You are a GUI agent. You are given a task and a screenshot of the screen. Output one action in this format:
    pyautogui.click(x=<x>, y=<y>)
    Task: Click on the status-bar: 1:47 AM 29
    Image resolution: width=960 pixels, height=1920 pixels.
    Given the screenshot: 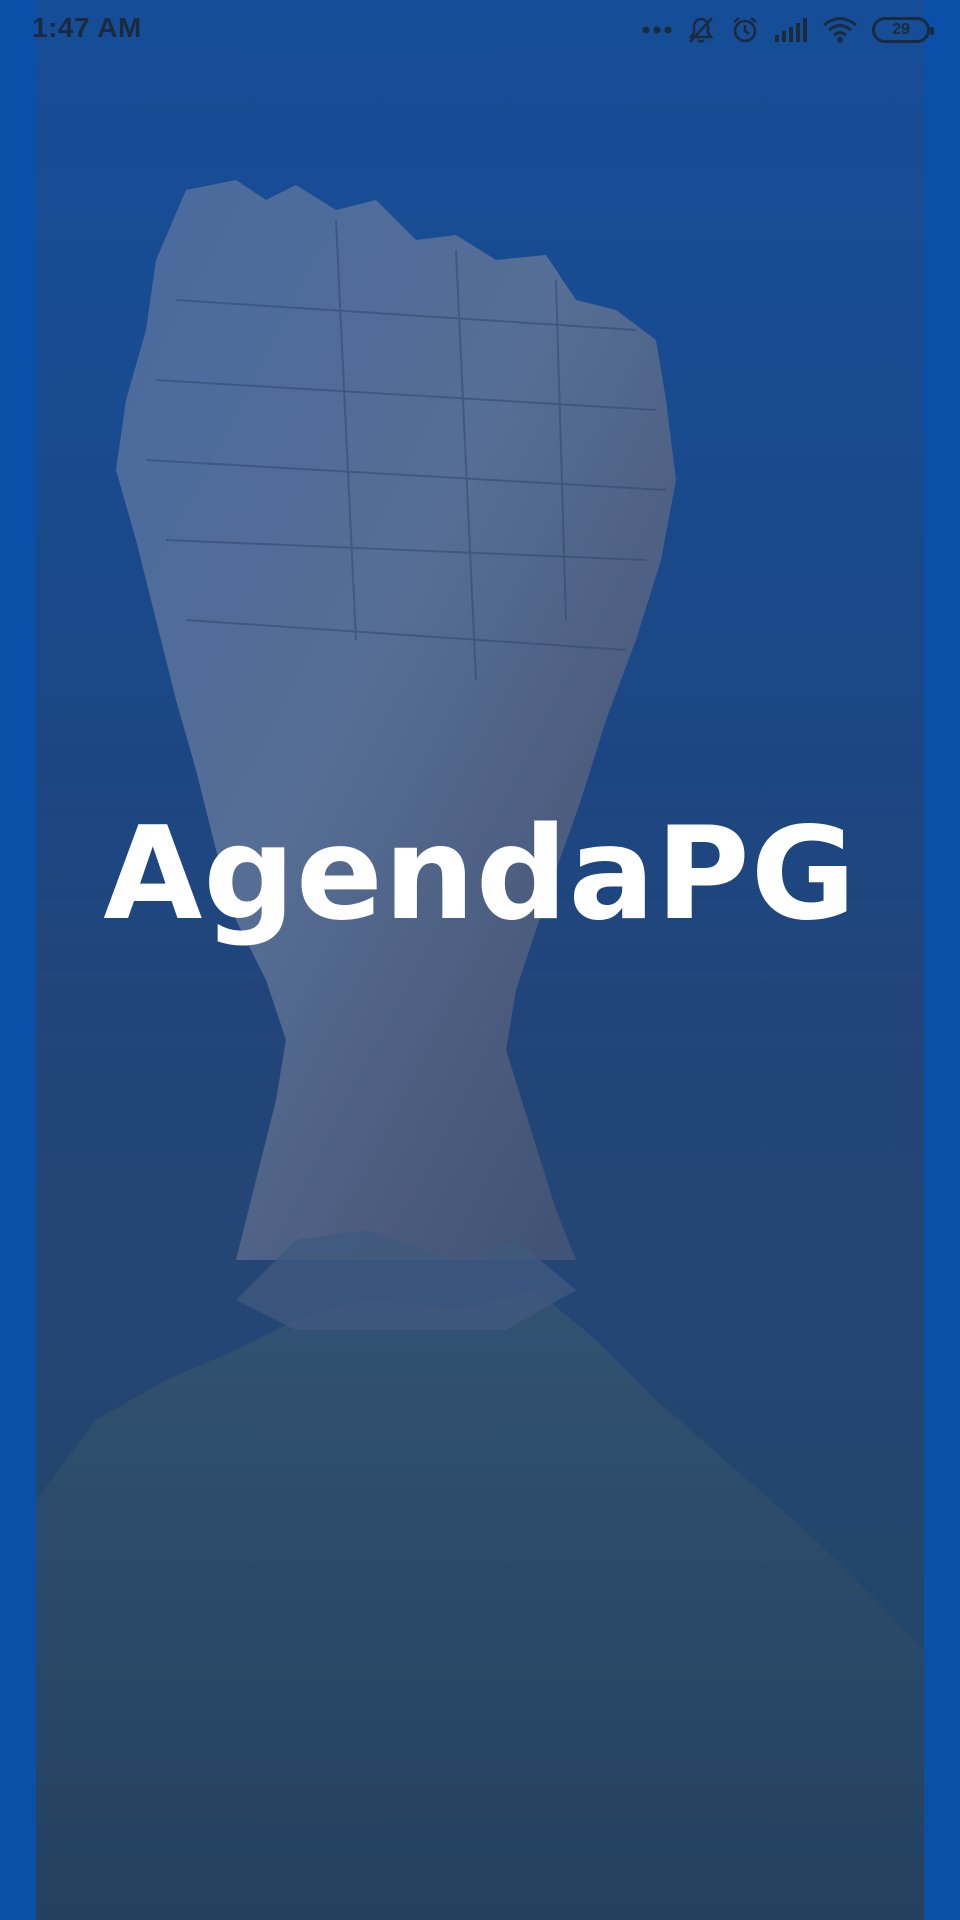 What is the action you would take?
    pyautogui.click(x=480, y=30)
    